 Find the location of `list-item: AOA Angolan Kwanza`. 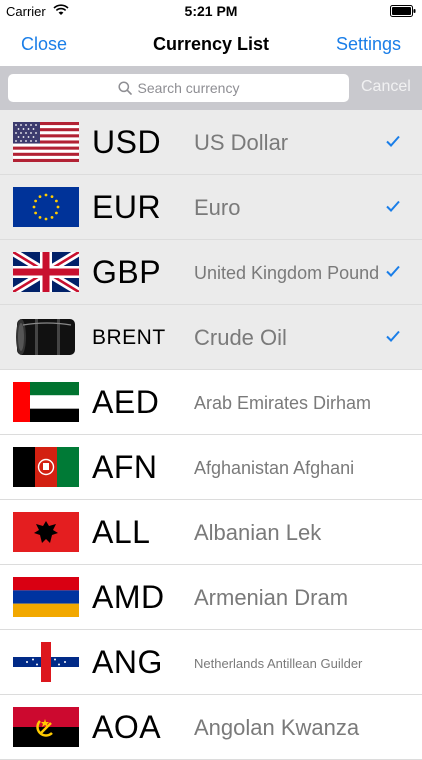

list-item: AOA Angolan Kwanza is located at coordinates (211, 727).